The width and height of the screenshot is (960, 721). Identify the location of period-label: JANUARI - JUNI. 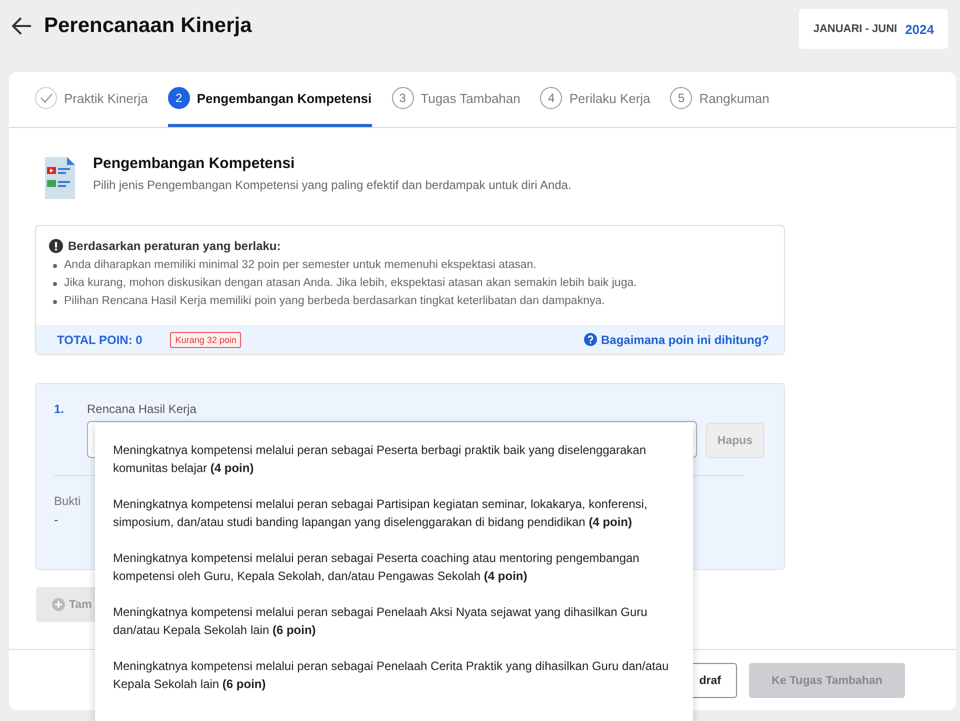
(855, 29).